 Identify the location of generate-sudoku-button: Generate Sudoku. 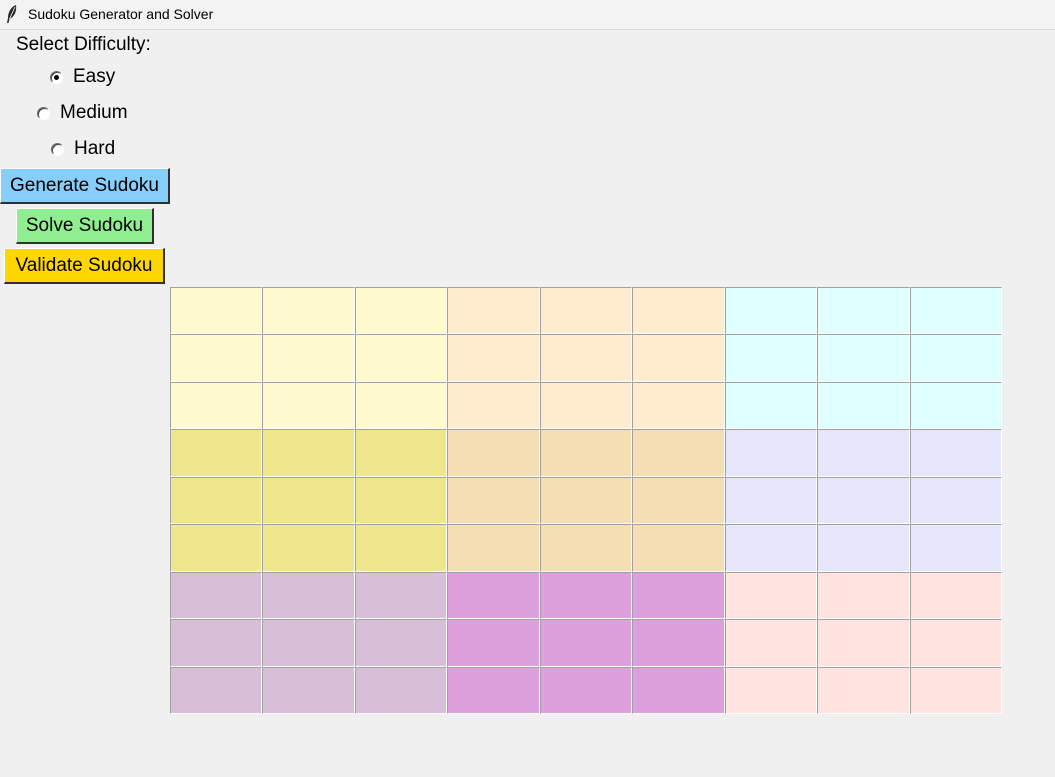
(85, 186).